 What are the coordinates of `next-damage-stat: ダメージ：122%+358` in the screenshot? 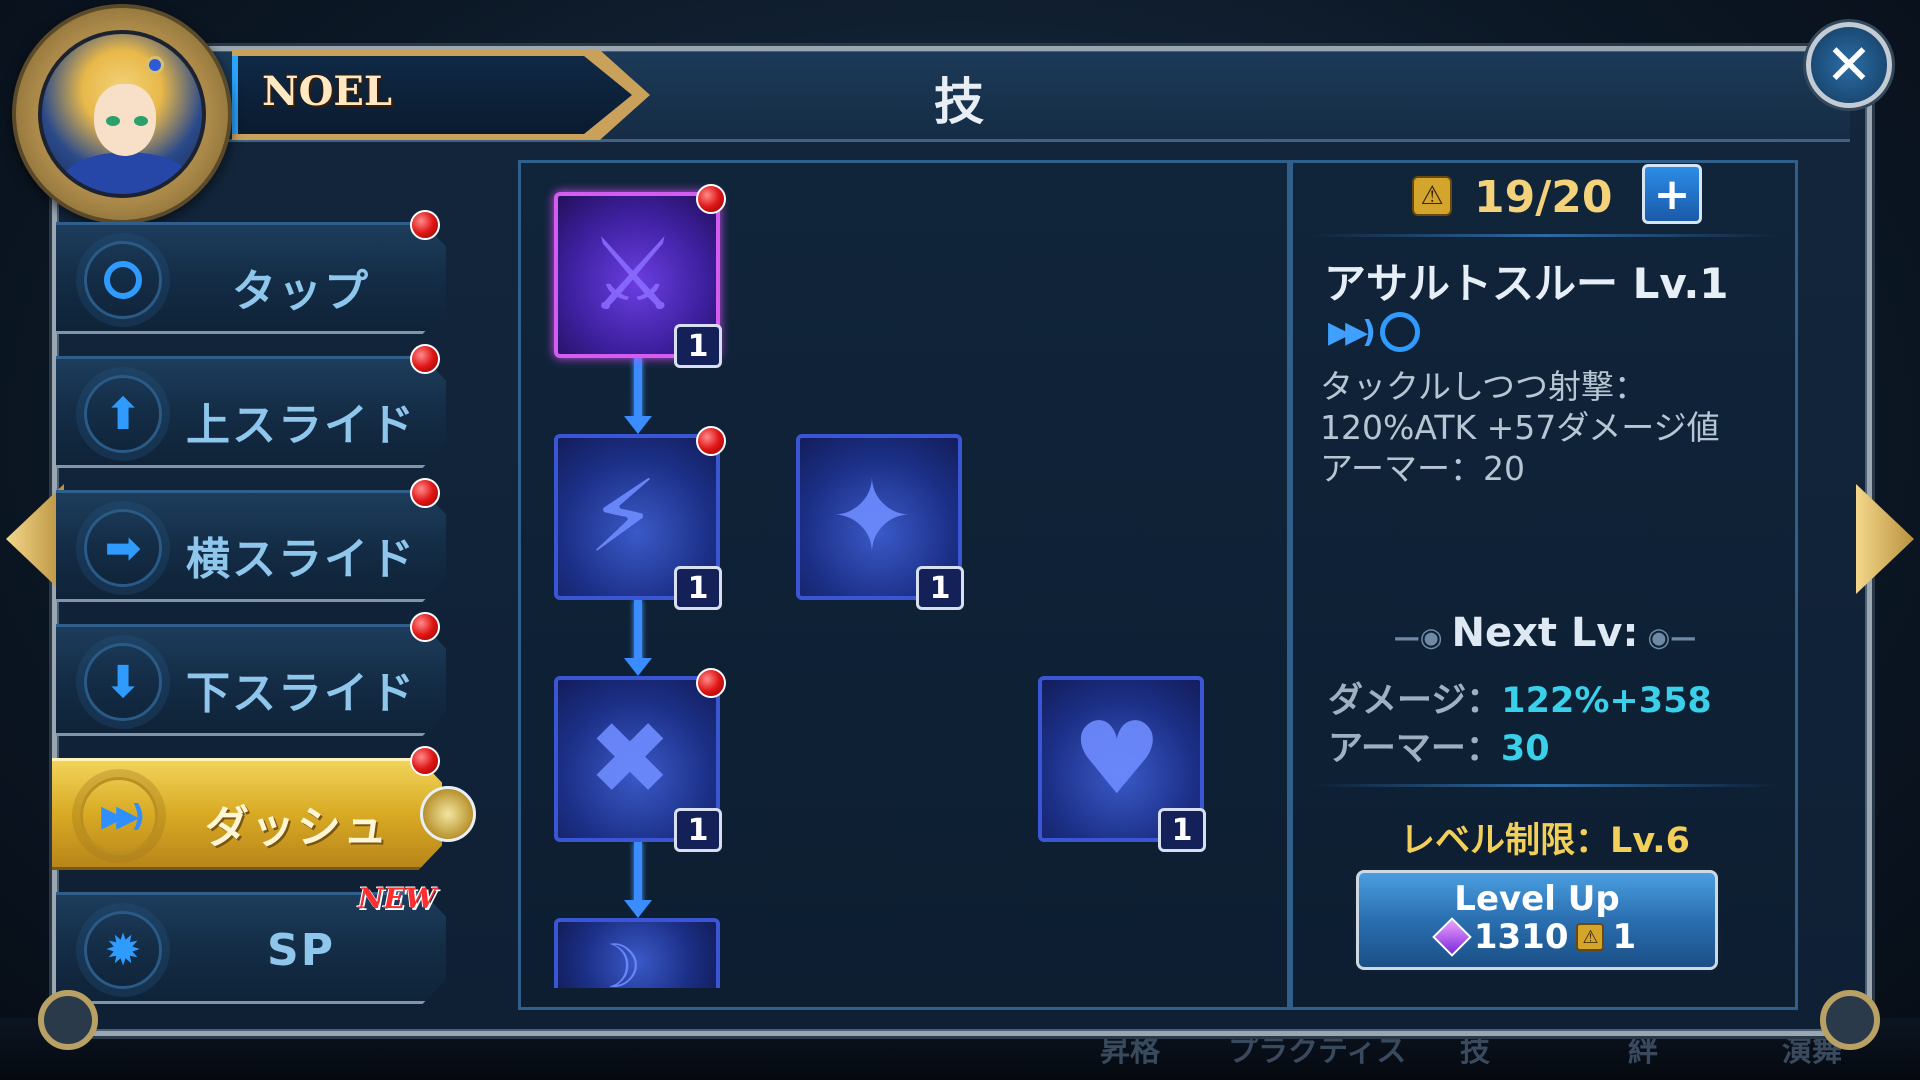 It's located at (1520, 697).